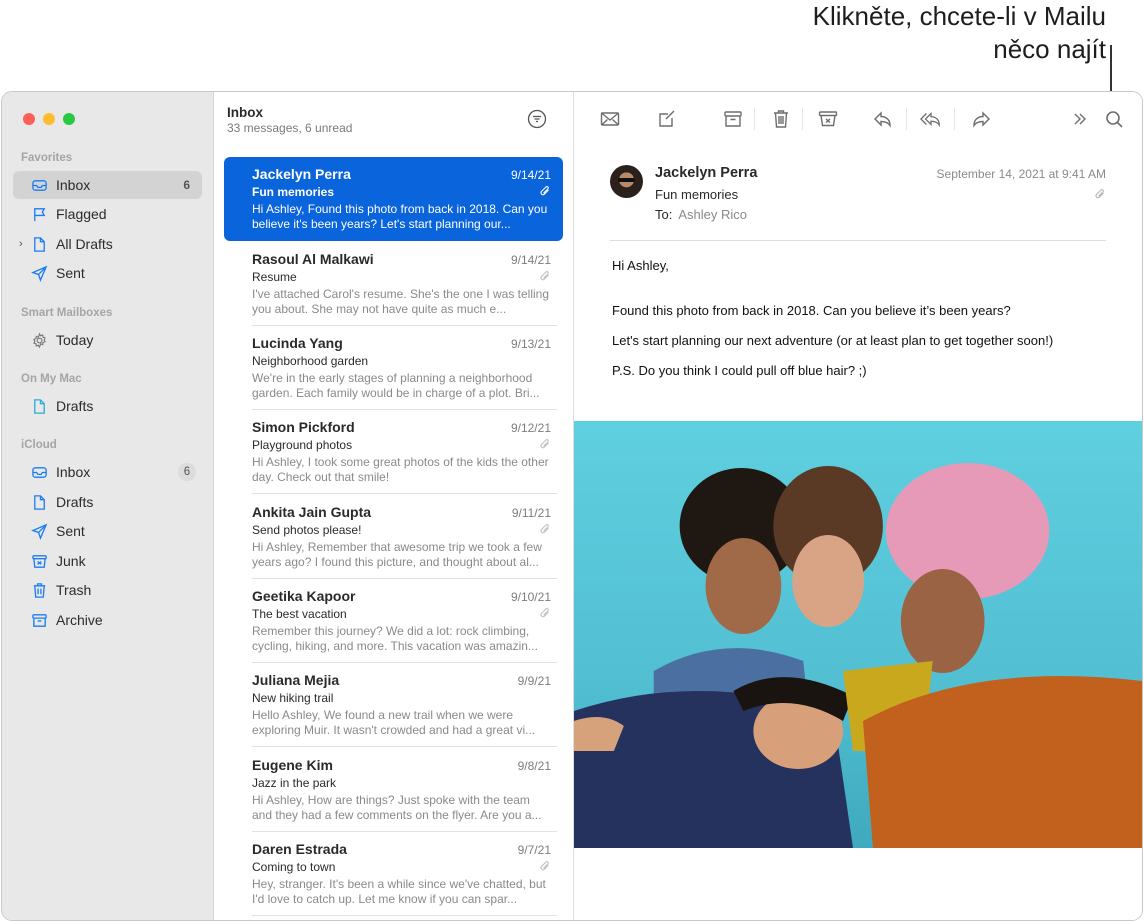 The width and height of the screenshot is (1144, 921). Describe the element at coordinates (534, 681) in the screenshot. I see `message-date: 9/9/21` at that location.